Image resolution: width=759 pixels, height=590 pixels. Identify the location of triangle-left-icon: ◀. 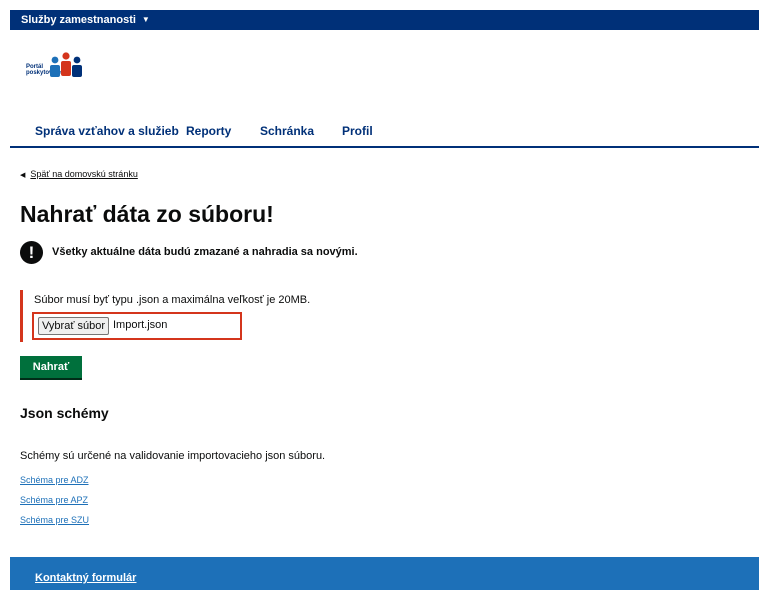
(23, 175).